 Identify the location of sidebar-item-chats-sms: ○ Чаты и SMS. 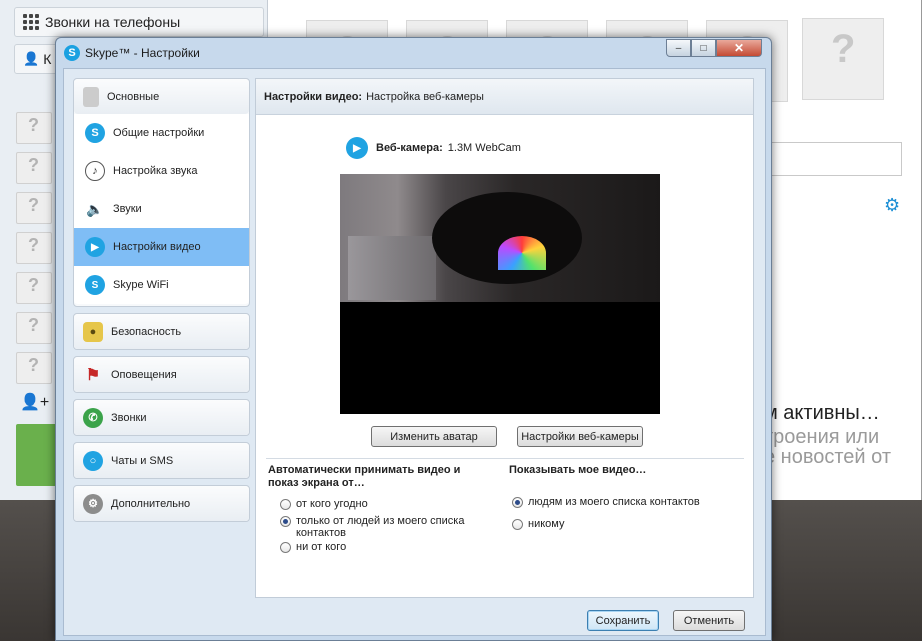
(161, 460).